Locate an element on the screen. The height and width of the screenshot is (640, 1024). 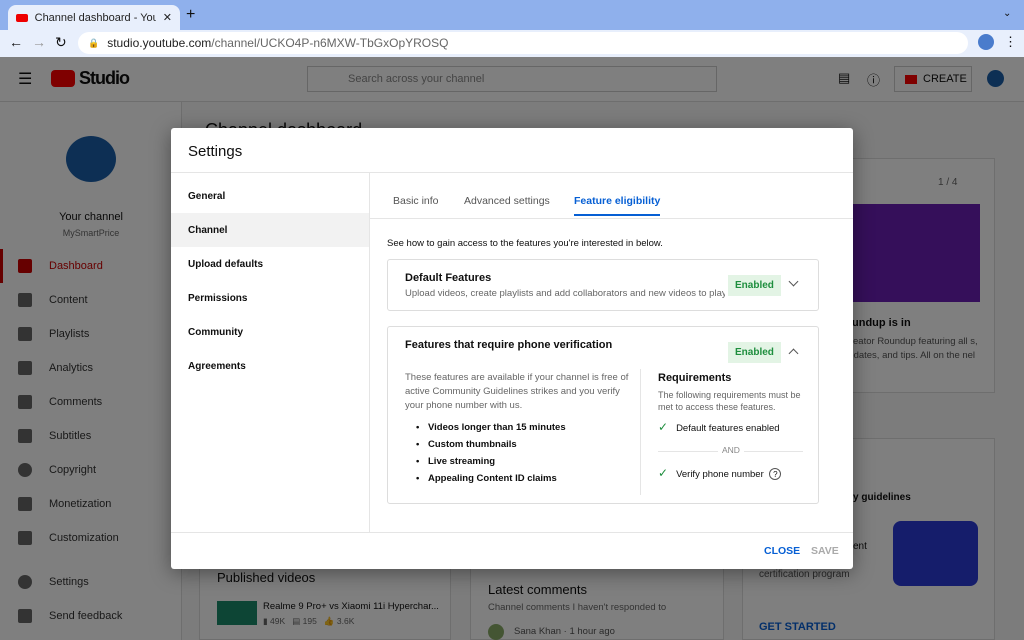
tab-feature-eligibility: Feature eligibility is located at coordinates (617, 205).